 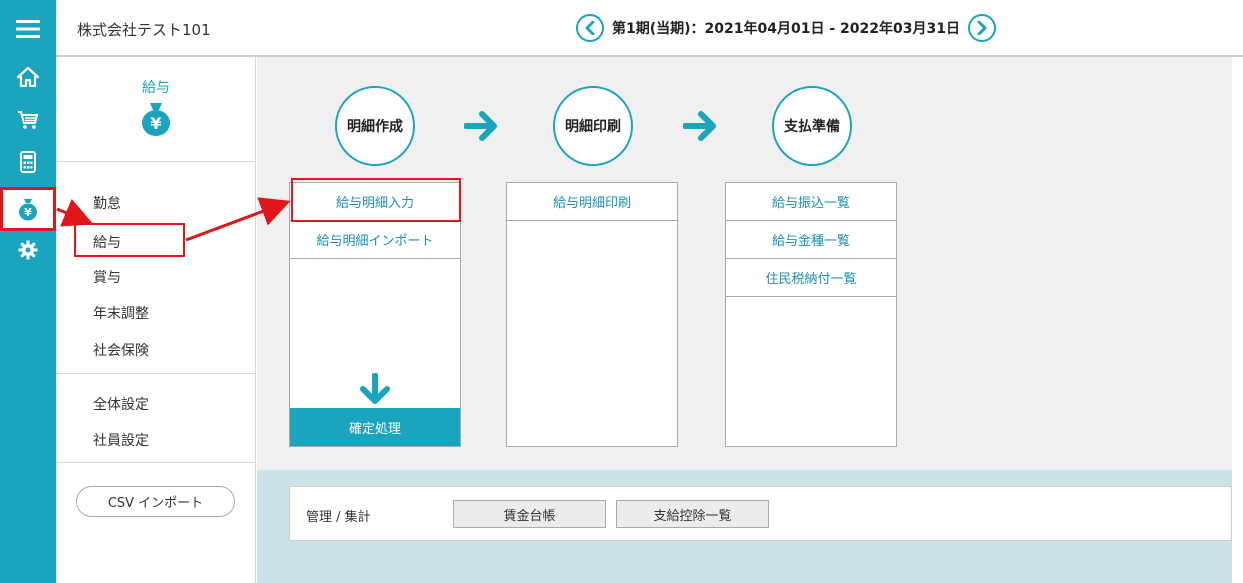 I want to click on sidebar-item-bonus: 賞与, so click(x=107, y=277).